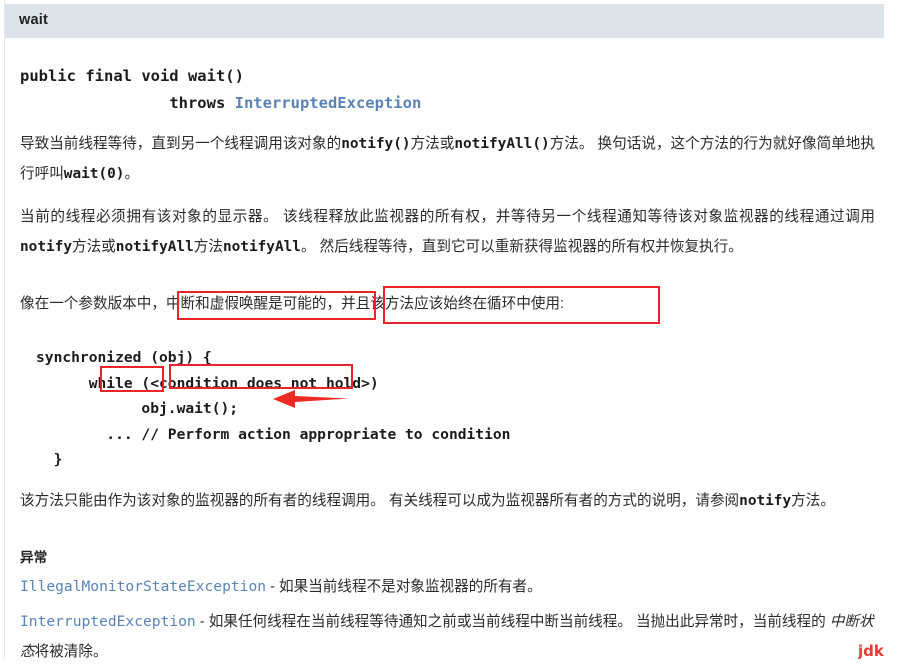 The image size is (899, 667). Describe the element at coordinates (410, 587) in the screenshot. I see `throws-desc-1: 如果当前线程不是对象监视器的所有者。` at that location.